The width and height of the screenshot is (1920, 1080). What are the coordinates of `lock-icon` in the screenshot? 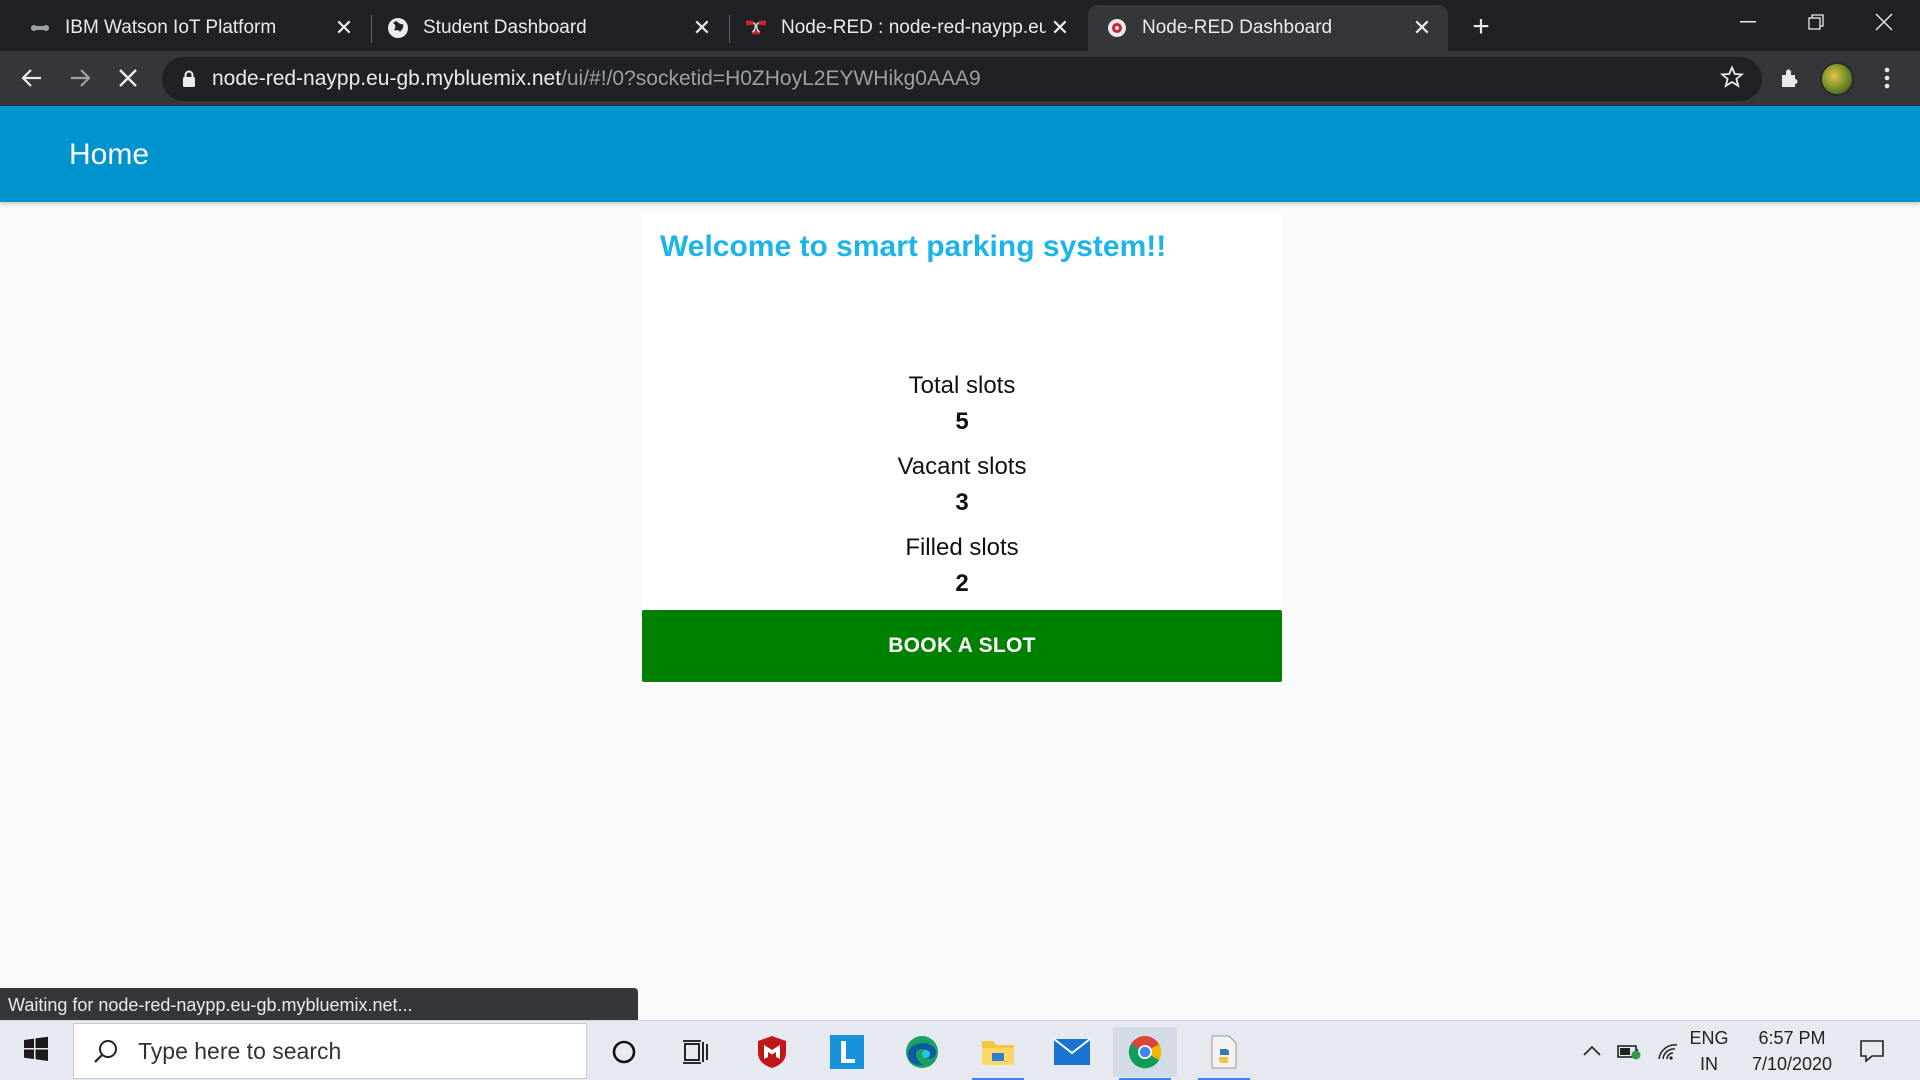 It's located at (191, 79).